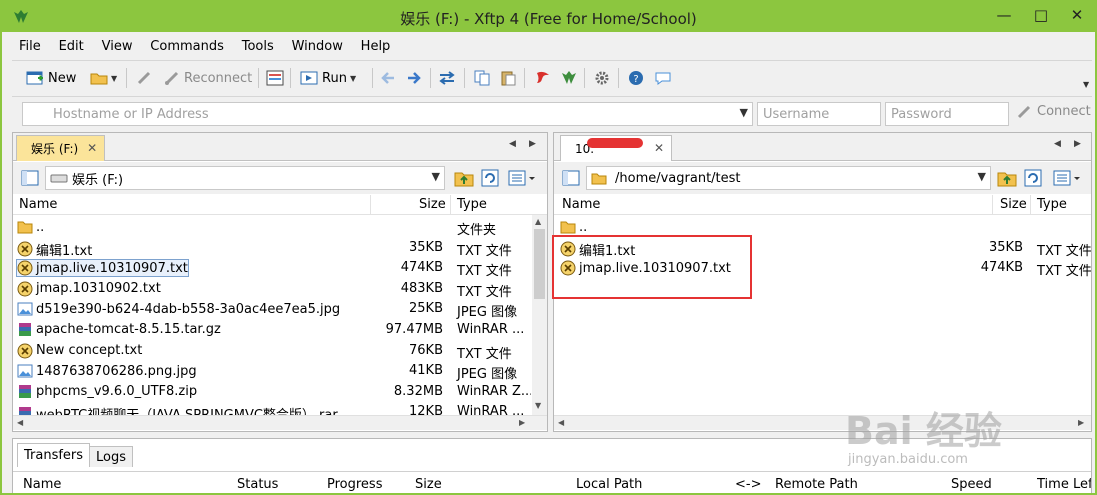 Image resolution: width=1097 pixels, height=495 pixels. What do you see at coordinates (432, 204) in the screenshot?
I see `local-col-size: Size` at bounding box center [432, 204].